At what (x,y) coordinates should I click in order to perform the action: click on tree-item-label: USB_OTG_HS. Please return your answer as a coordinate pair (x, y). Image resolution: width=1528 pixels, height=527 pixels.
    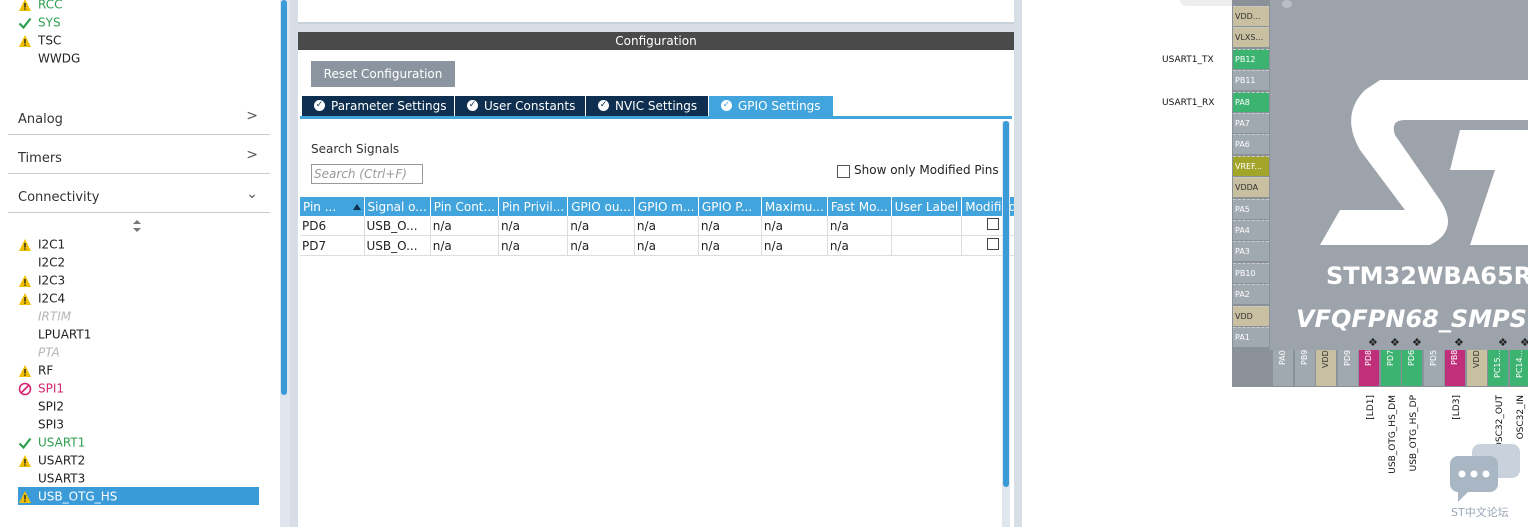
    Looking at the image, I should click on (78, 496).